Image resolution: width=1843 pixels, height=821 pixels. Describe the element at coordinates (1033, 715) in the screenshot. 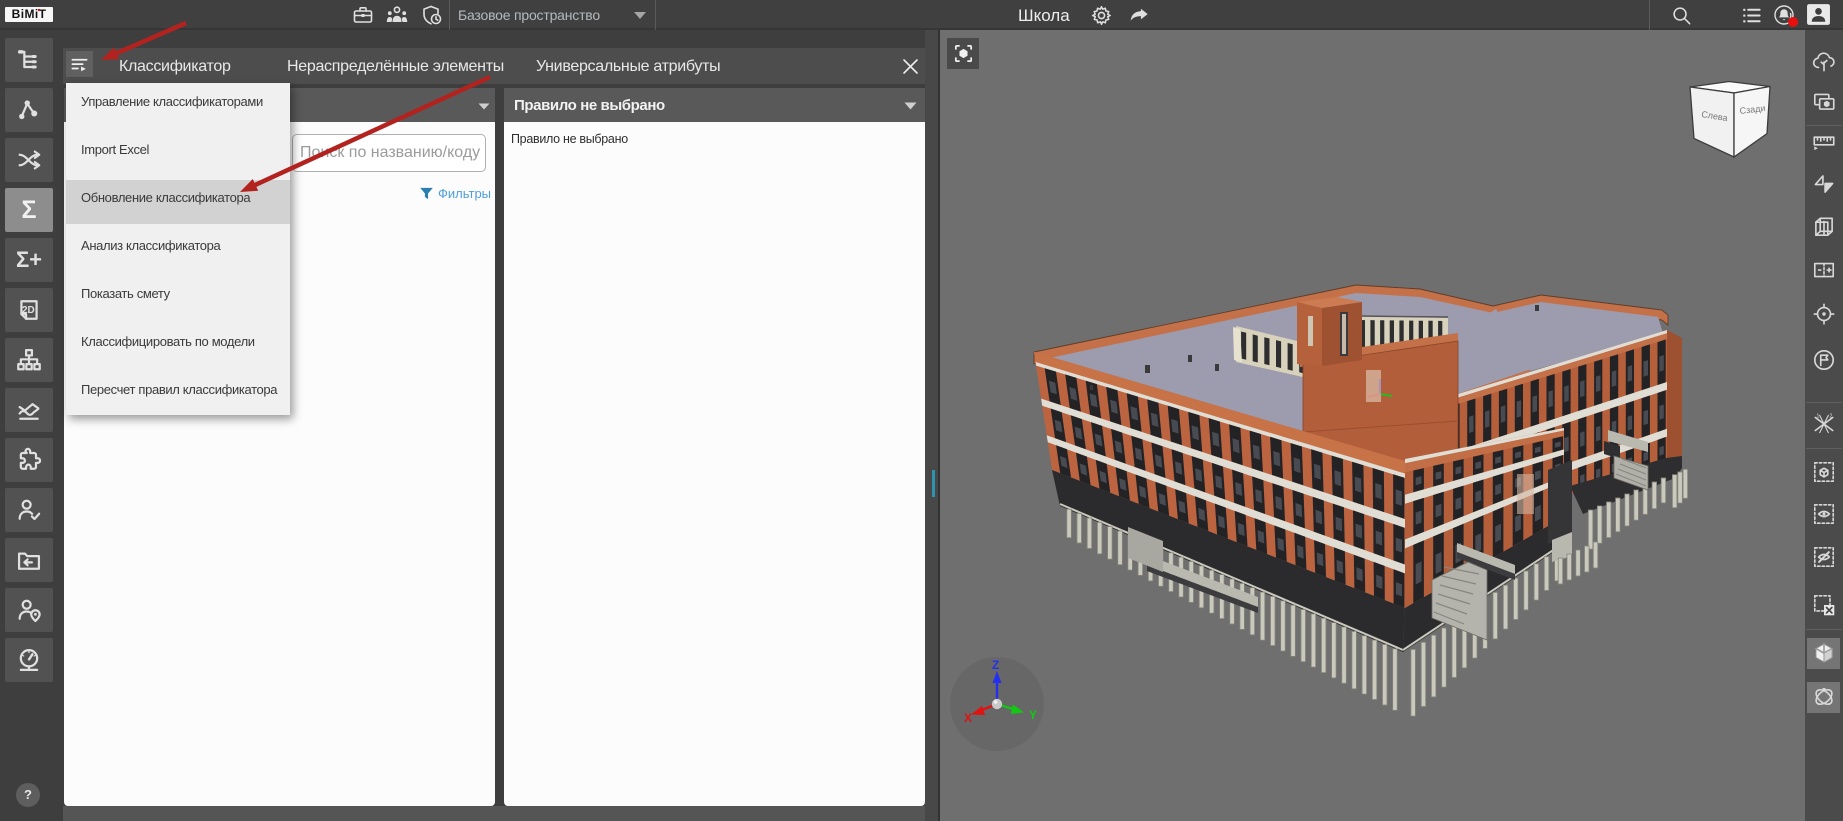

I see `svg-text: Y` at that location.